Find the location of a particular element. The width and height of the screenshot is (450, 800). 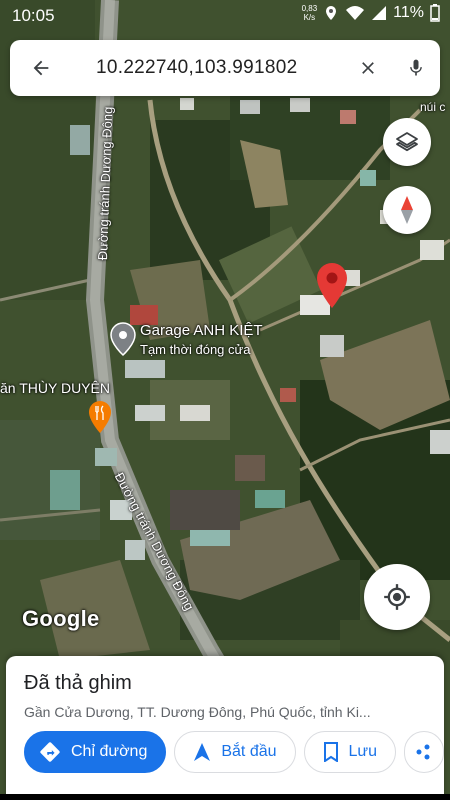

signal-icon is located at coordinates (379, 13).